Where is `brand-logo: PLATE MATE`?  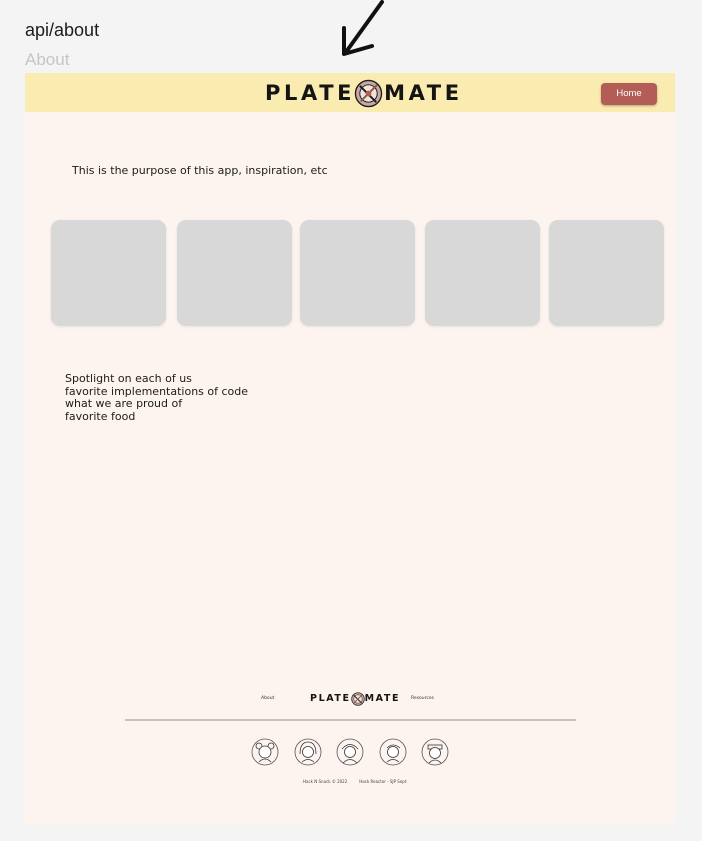
brand-logo: PLATE MATE is located at coordinates (364, 93).